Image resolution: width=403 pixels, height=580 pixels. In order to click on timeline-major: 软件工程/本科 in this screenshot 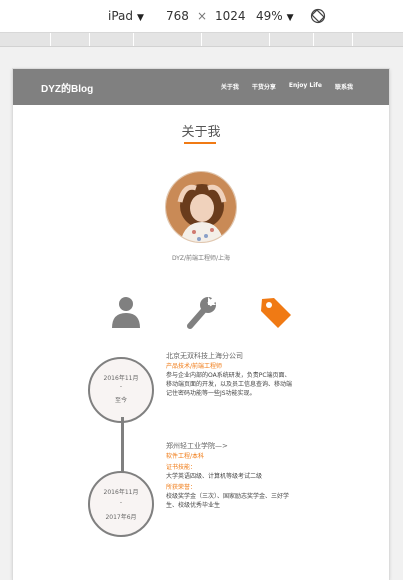, I will do `click(185, 456)`.